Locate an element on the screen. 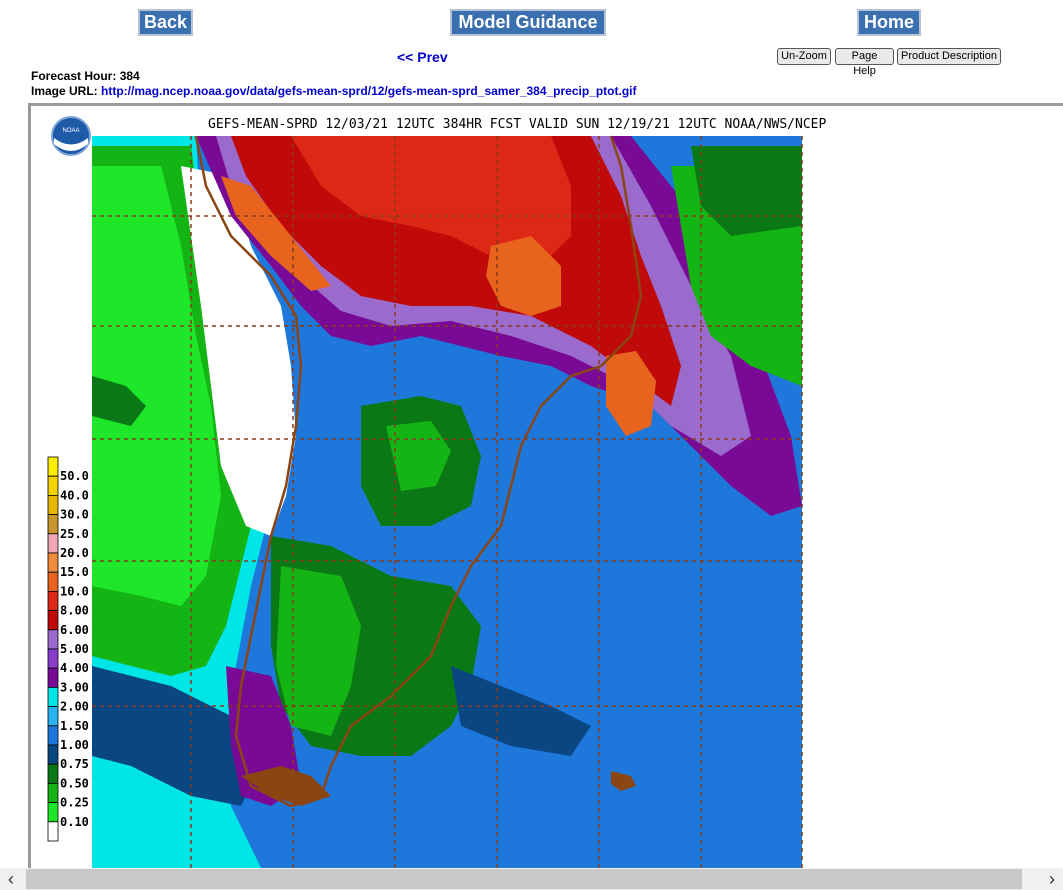  legend-label: 8.00 is located at coordinates (74, 611).